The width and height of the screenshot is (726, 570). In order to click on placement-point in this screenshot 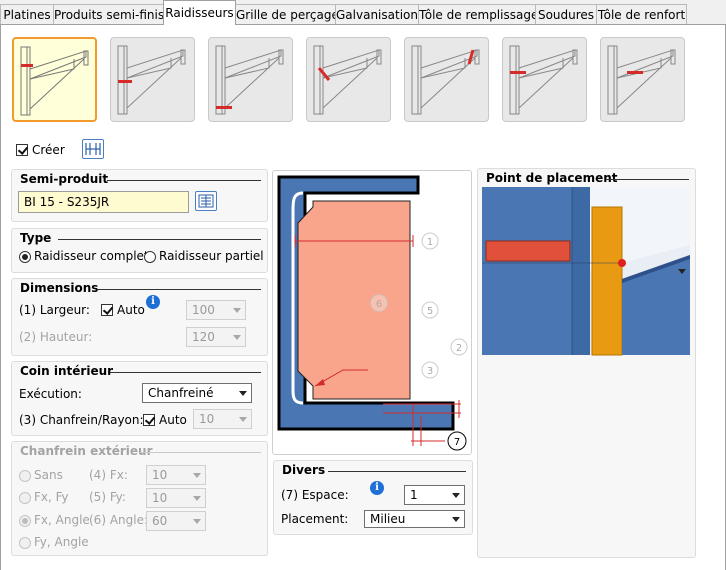, I will do `click(622, 263)`.